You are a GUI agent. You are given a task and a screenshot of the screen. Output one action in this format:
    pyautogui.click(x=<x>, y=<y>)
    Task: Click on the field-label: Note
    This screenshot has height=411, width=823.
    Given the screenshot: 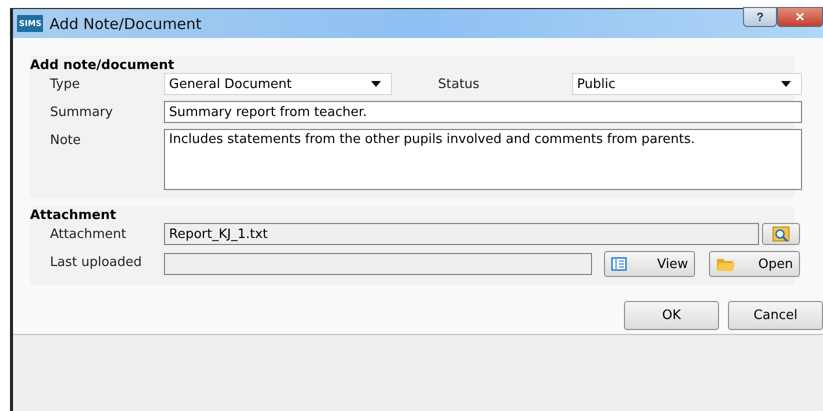 What is the action you would take?
    pyautogui.click(x=65, y=140)
    